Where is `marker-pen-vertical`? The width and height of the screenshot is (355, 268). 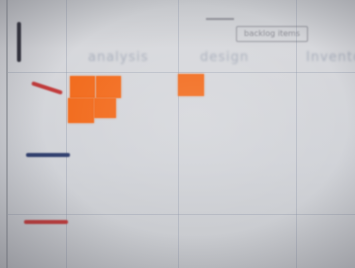 marker-pen-vertical is located at coordinates (19, 42).